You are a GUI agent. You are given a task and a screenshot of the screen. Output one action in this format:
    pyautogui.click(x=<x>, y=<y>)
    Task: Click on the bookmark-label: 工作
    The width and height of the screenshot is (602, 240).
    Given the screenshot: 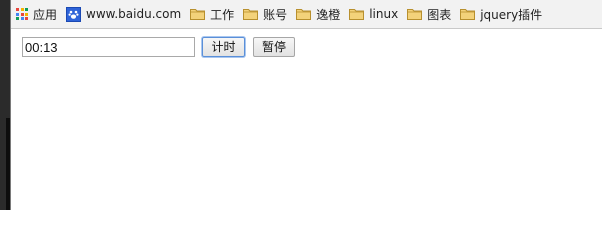 What is the action you would take?
    pyautogui.click(x=222, y=14)
    